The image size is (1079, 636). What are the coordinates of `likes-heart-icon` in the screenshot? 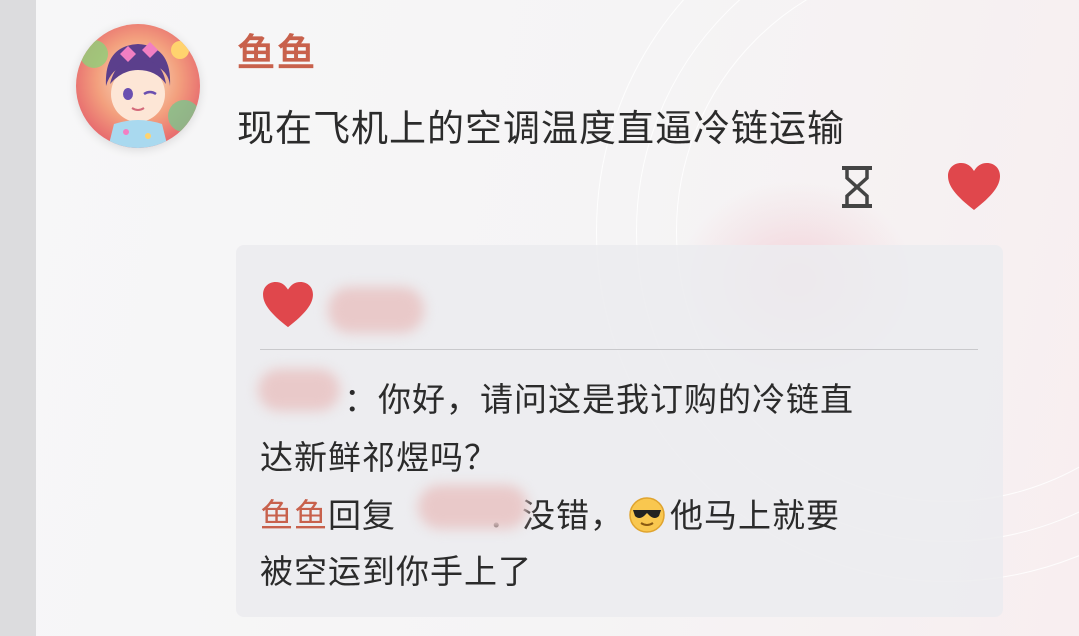 It's located at (288, 305).